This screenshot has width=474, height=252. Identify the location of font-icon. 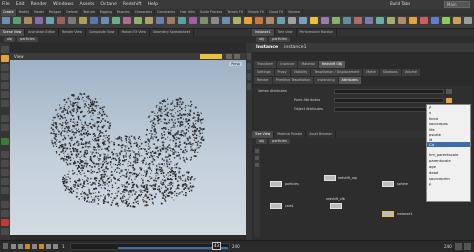
(138, 20).